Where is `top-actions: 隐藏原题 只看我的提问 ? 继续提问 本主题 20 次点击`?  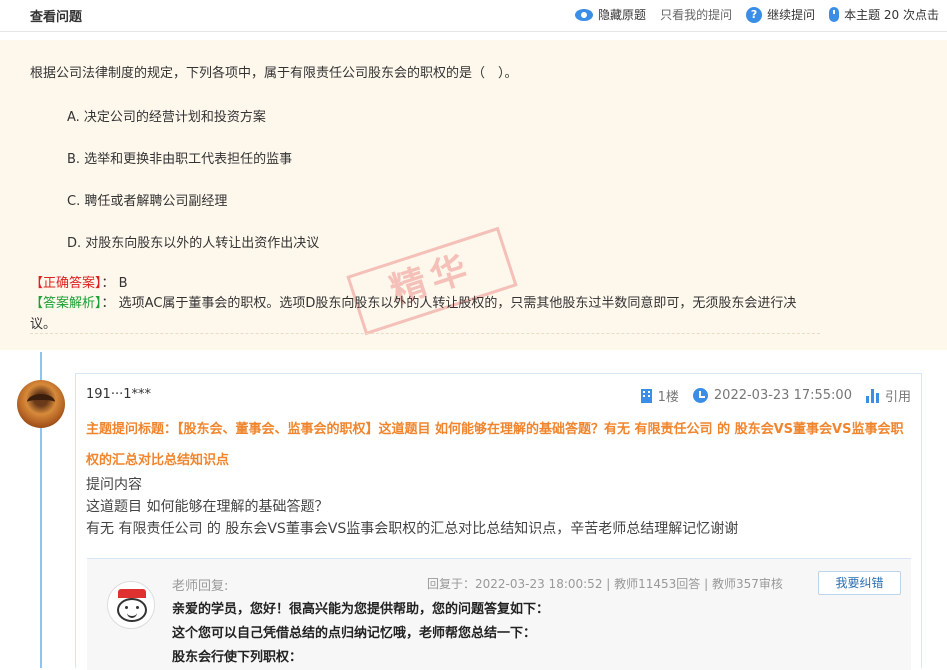
top-actions: 隐藏原题 只看我的提问 ? 继续提问 本主题 20 次点击 is located at coordinates (757, 14).